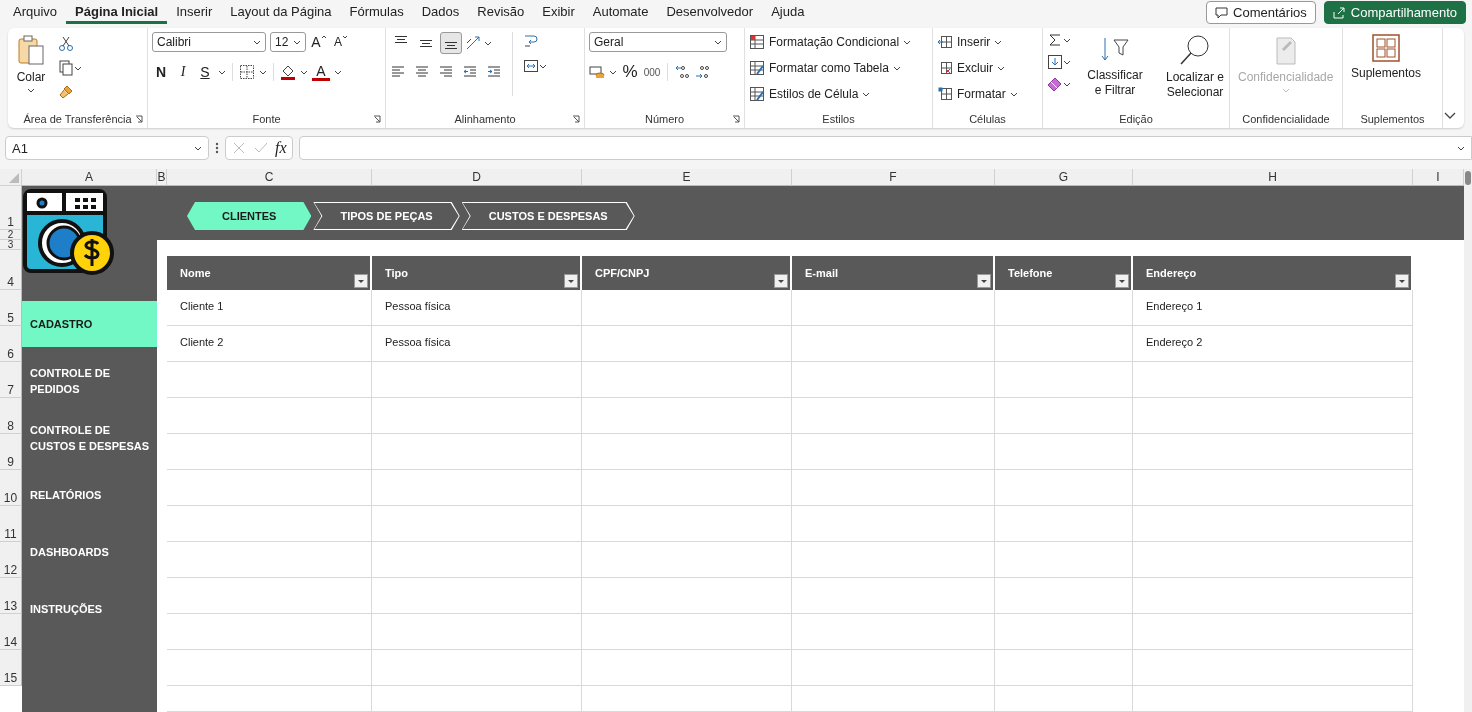 Image resolution: width=1472 pixels, height=712 pixels. I want to click on vertical-align-button, so click(451, 43).